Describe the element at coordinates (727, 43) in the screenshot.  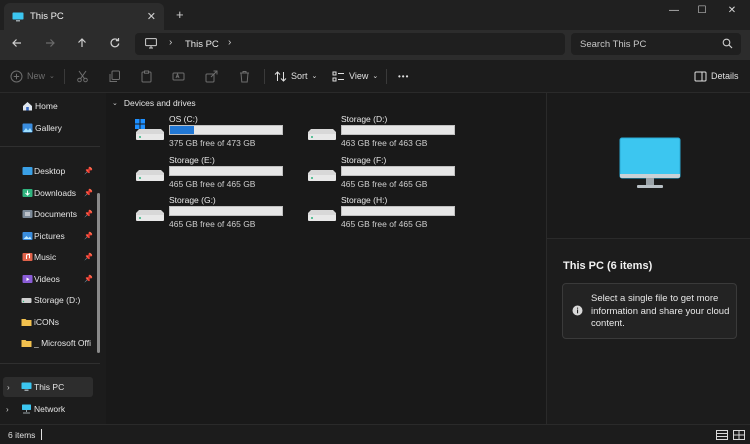
I see `search-icon` at that location.